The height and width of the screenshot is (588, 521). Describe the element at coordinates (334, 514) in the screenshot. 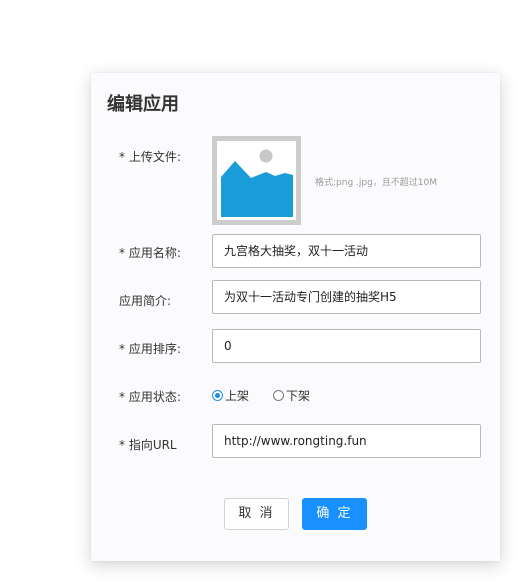

I see `confirm-button: 确 定` at that location.